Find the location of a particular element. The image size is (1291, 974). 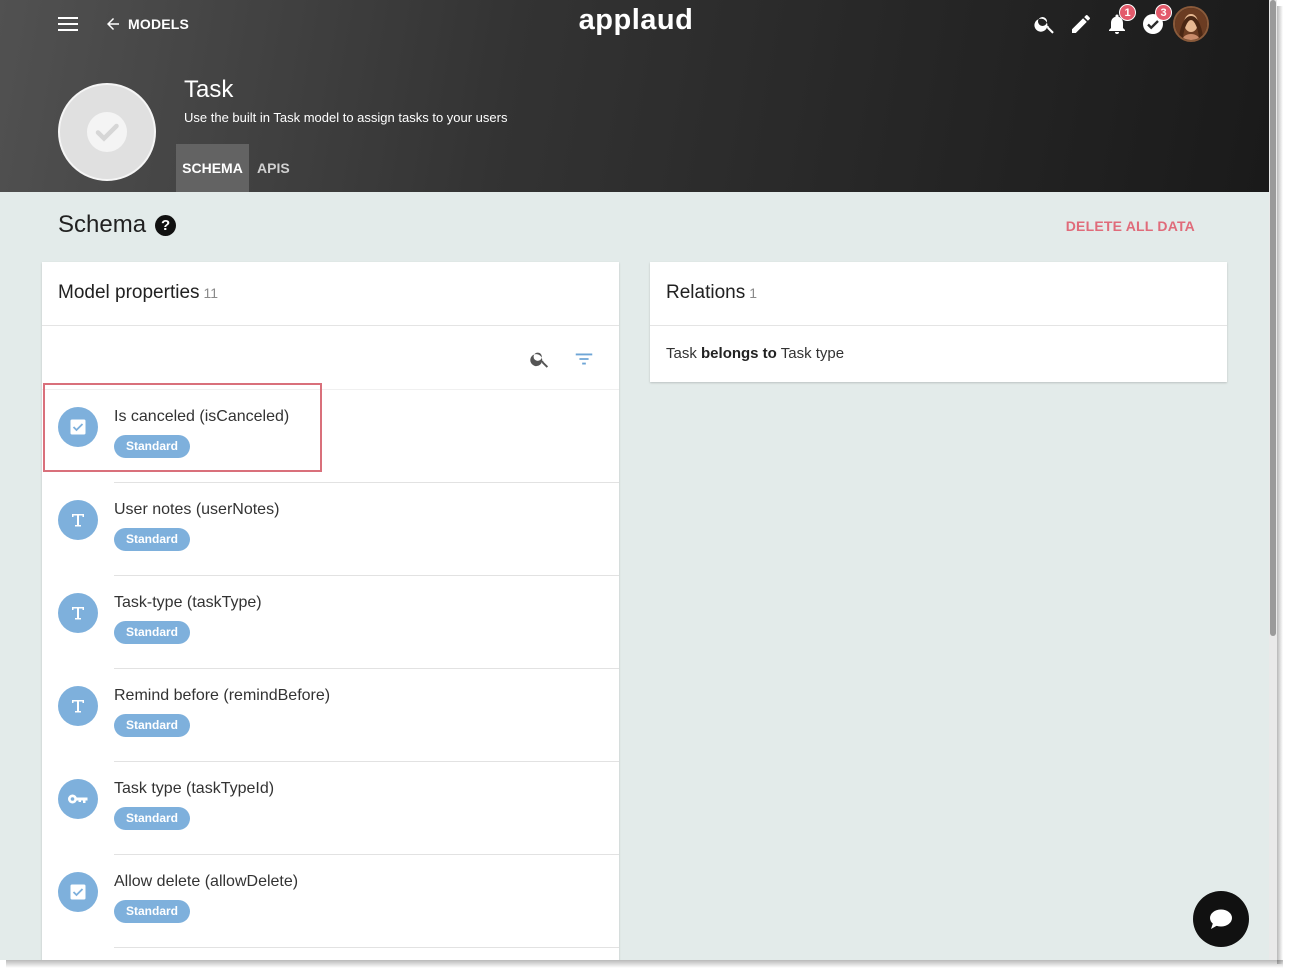

property-name: Remind before (remindBefore) is located at coordinates (222, 695).